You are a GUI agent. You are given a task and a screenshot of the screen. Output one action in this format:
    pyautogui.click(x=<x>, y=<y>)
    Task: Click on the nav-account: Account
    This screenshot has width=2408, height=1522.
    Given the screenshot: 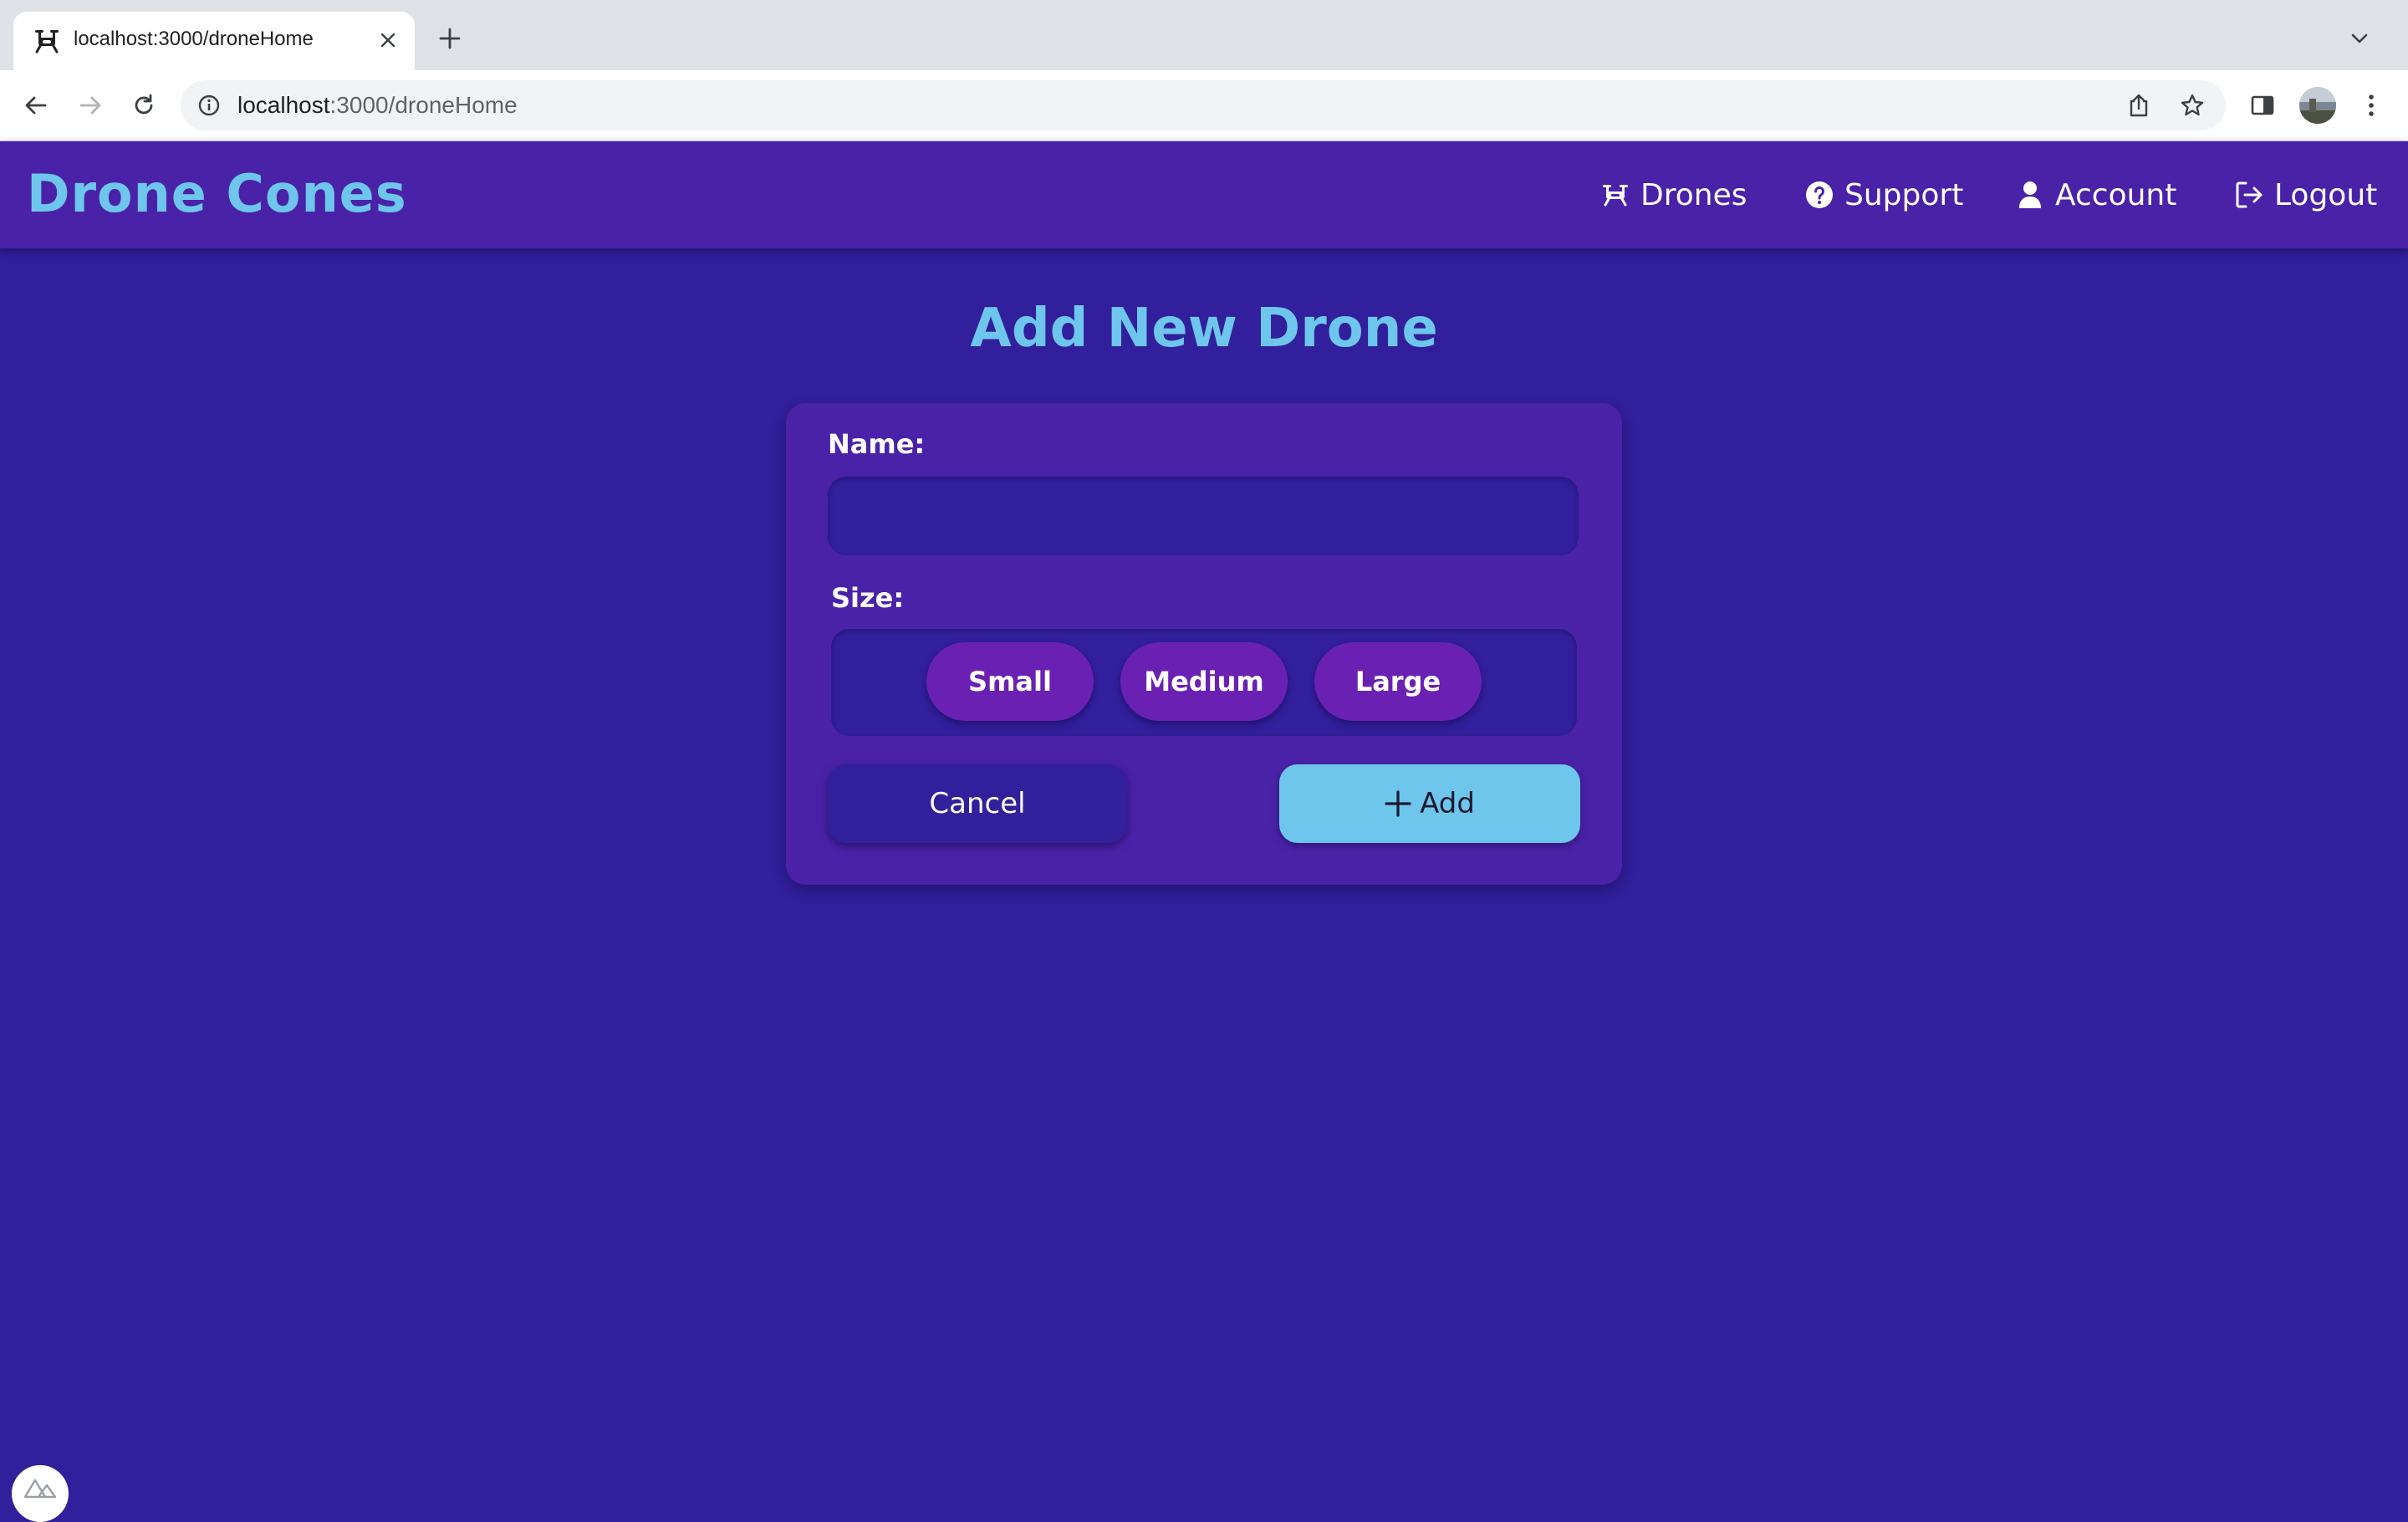 What is the action you would take?
    pyautogui.click(x=2095, y=195)
    